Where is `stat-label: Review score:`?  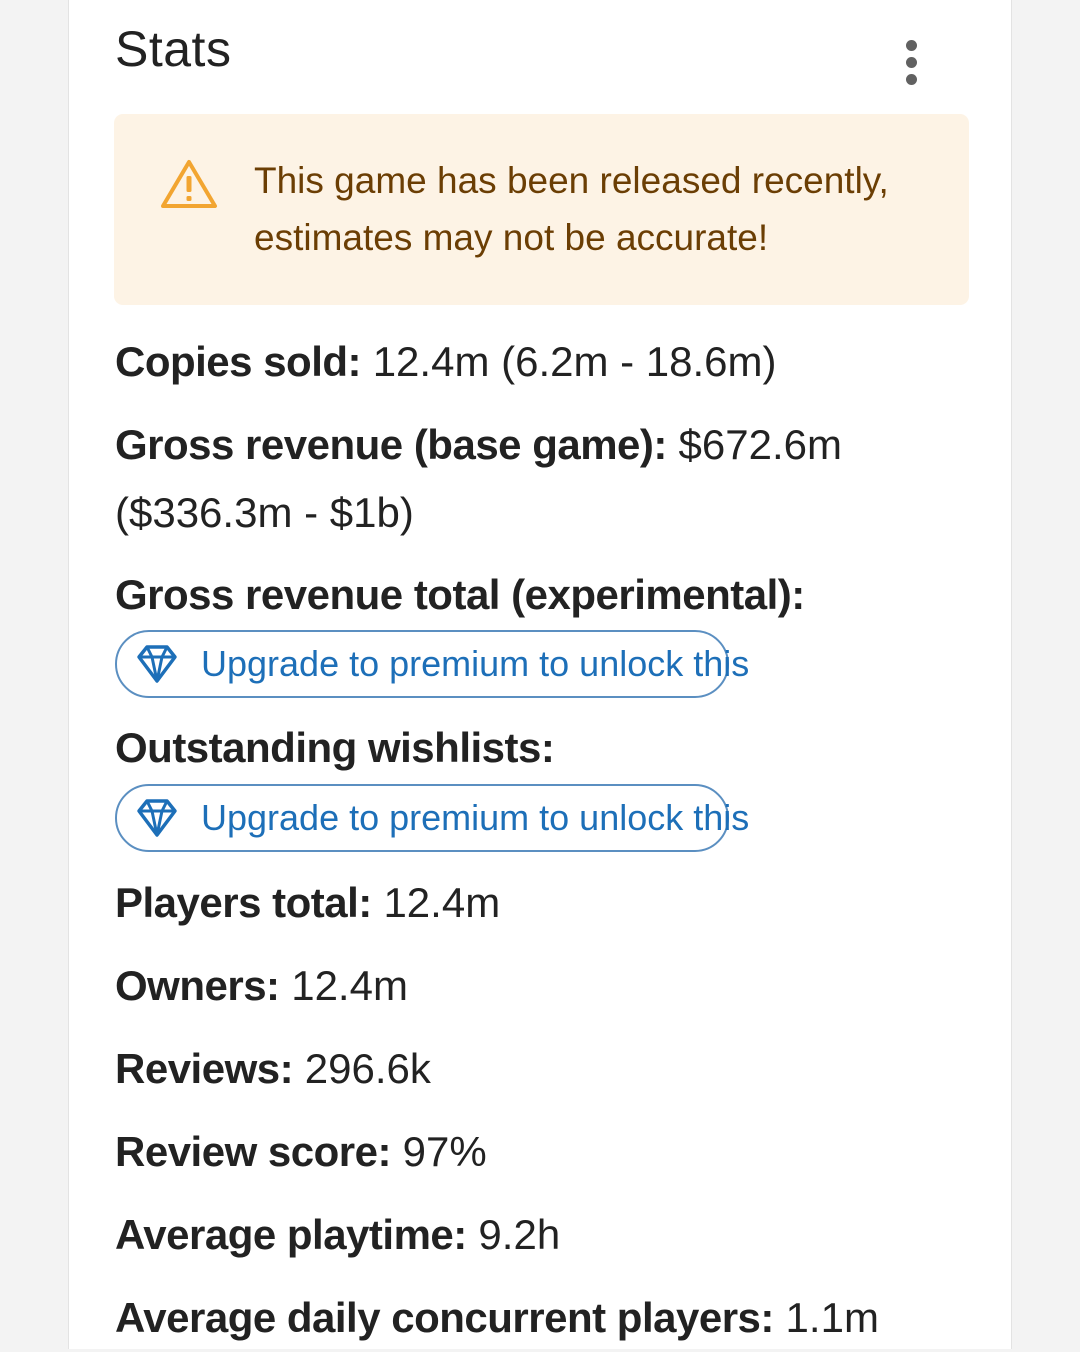
stat-label: Review score: is located at coordinates (253, 1151).